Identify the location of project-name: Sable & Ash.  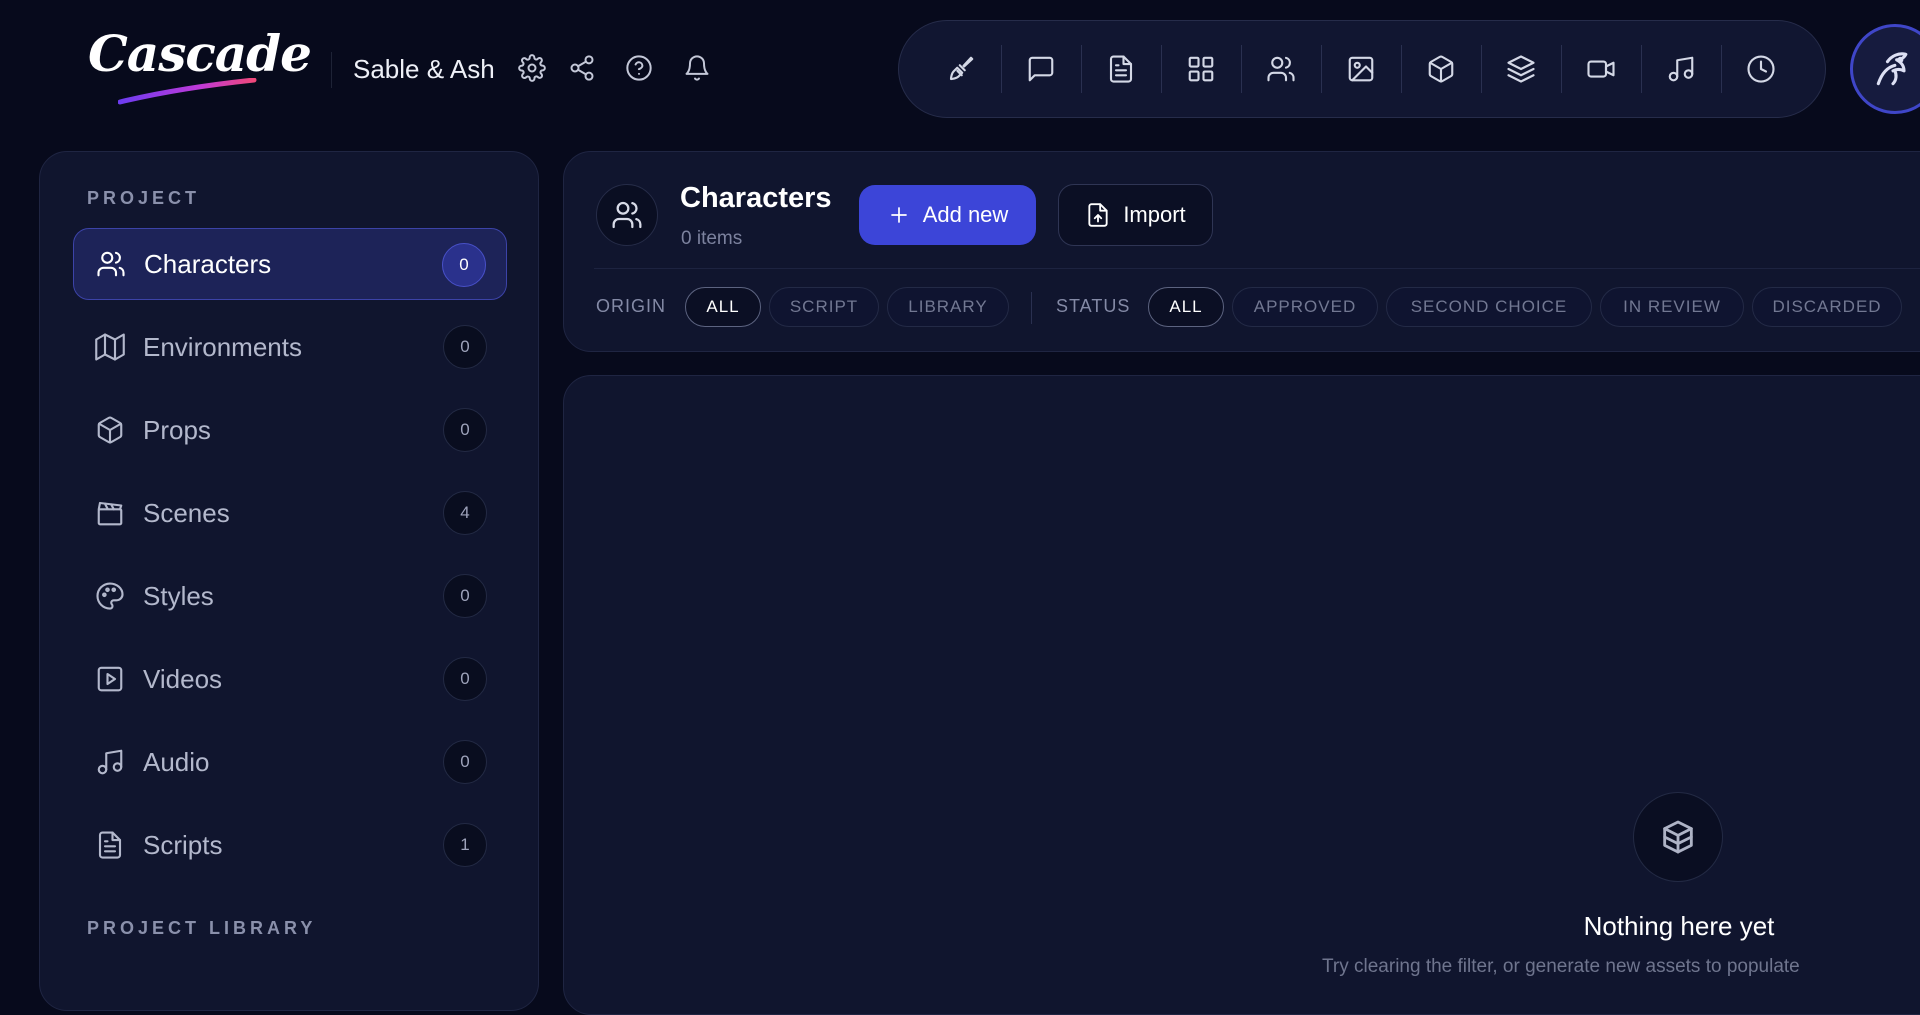
(424, 69).